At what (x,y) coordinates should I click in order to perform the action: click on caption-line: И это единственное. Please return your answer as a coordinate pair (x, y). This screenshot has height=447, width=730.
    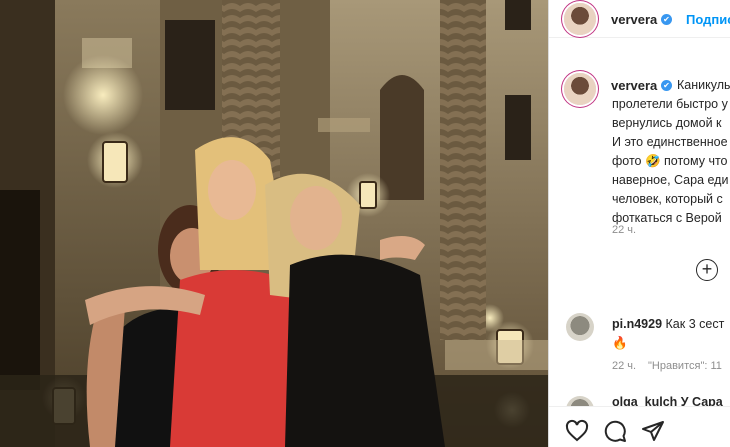
    Looking at the image, I should click on (670, 142).